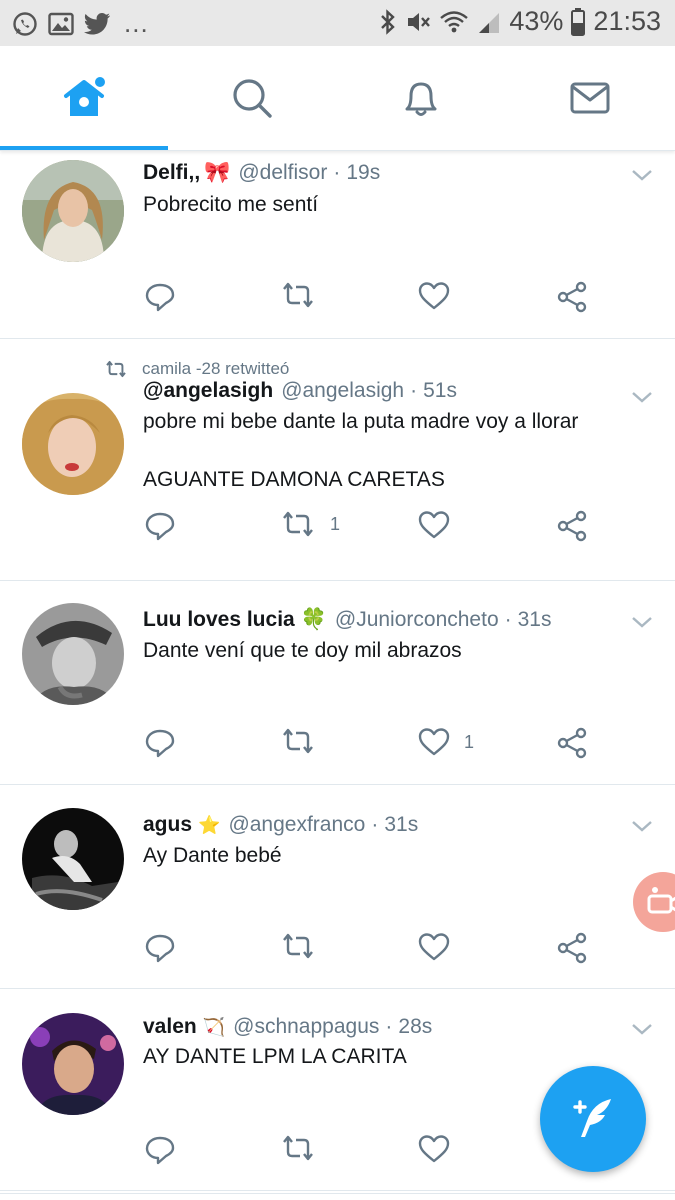  What do you see at coordinates (84, 98) in the screenshot?
I see `tab-home` at bounding box center [84, 98].